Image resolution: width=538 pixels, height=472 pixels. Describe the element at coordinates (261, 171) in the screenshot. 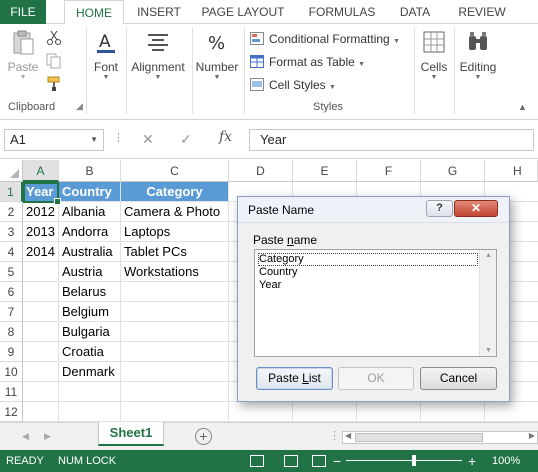

I see `column-header-d: D` at that location.